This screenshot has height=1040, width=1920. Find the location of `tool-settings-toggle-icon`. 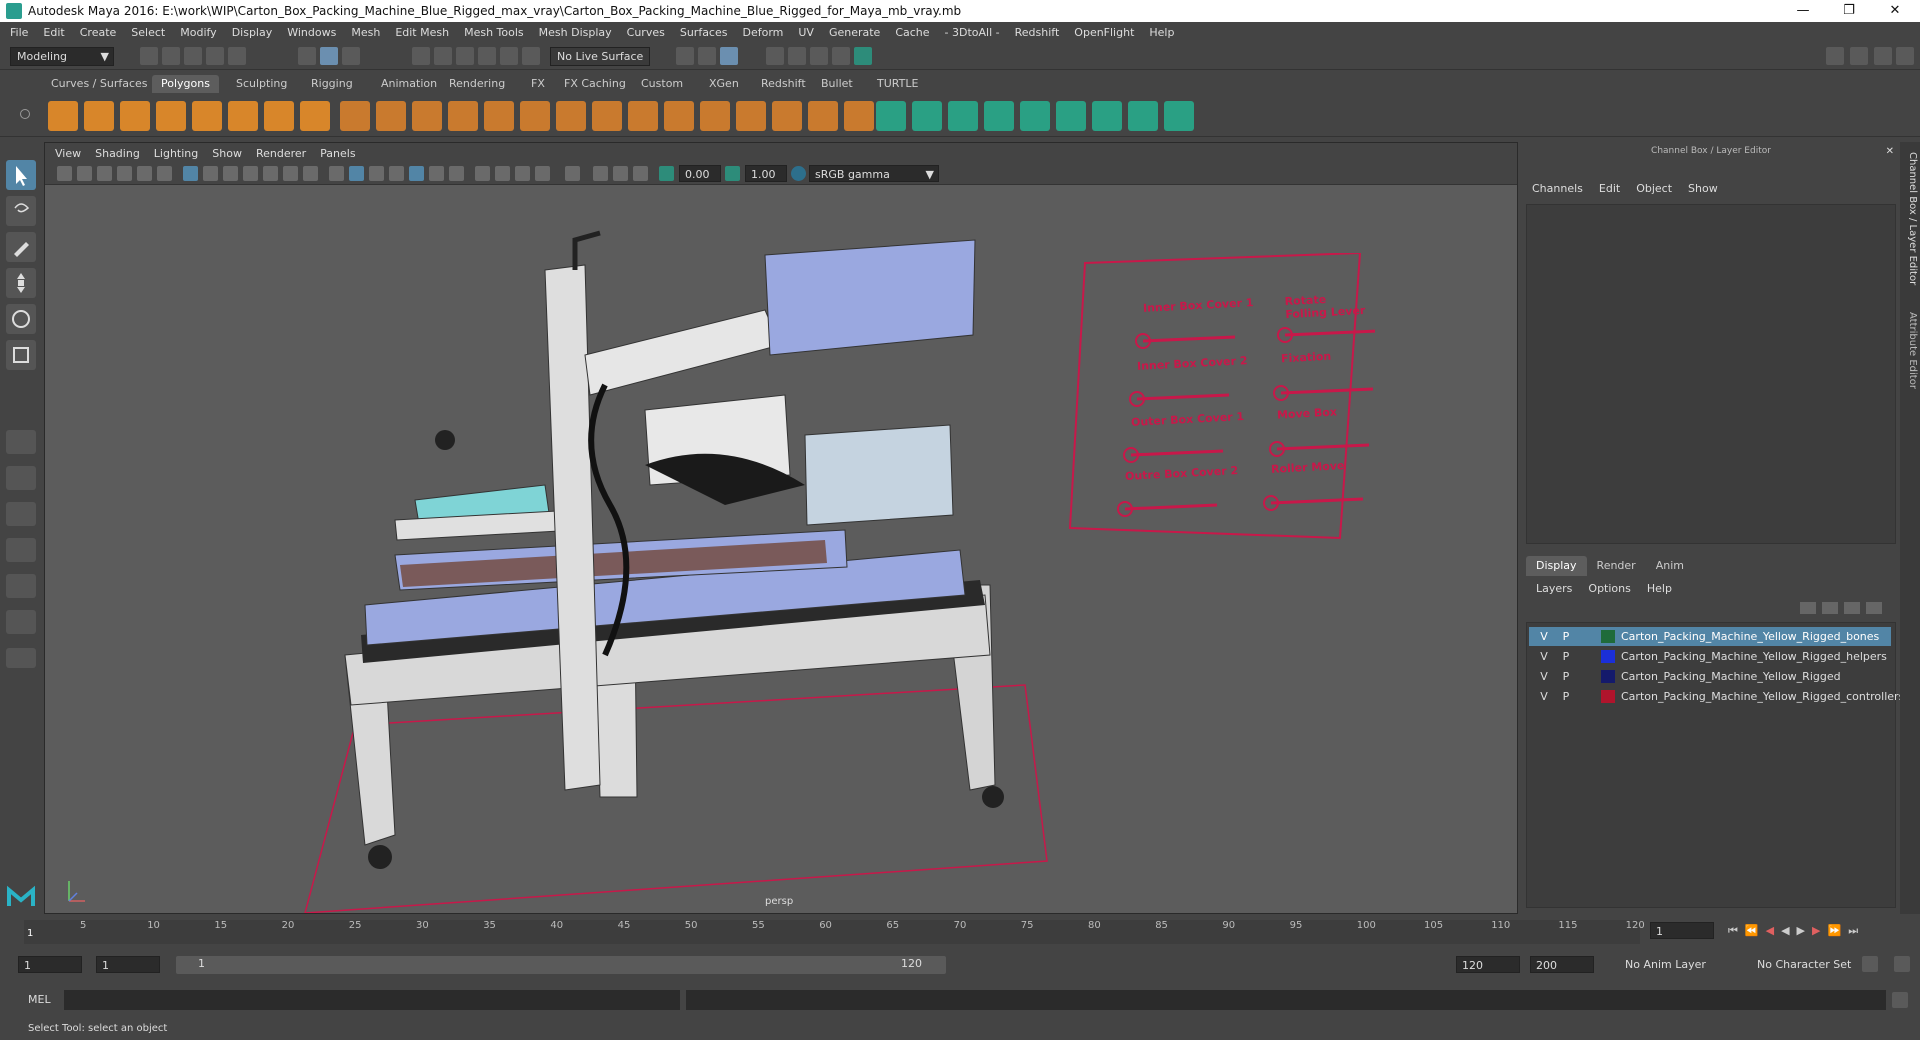

tool-settings-toggle-icon is located at coordinates (1905, 56).